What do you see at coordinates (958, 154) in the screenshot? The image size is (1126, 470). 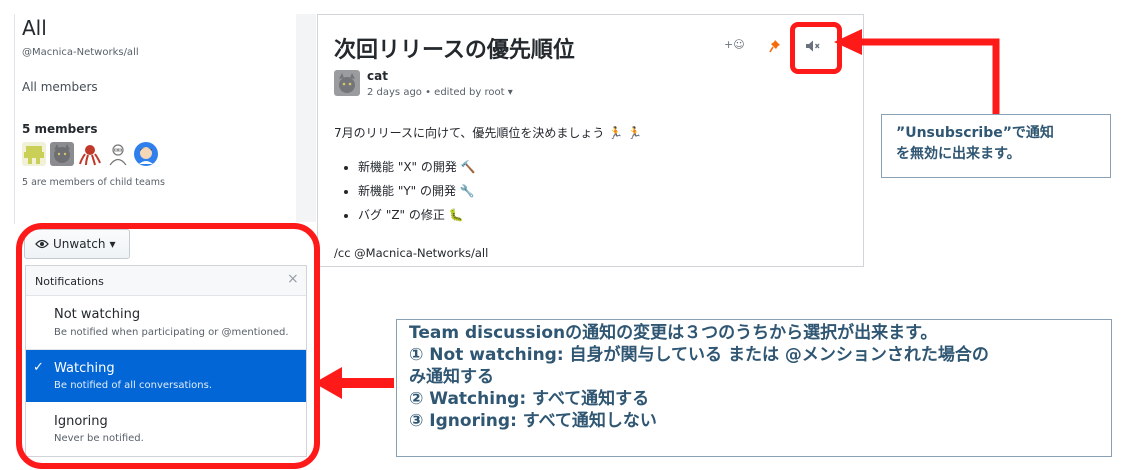 I see `callout-line: を無効に出来ます。` at bounding box center [958, 154].